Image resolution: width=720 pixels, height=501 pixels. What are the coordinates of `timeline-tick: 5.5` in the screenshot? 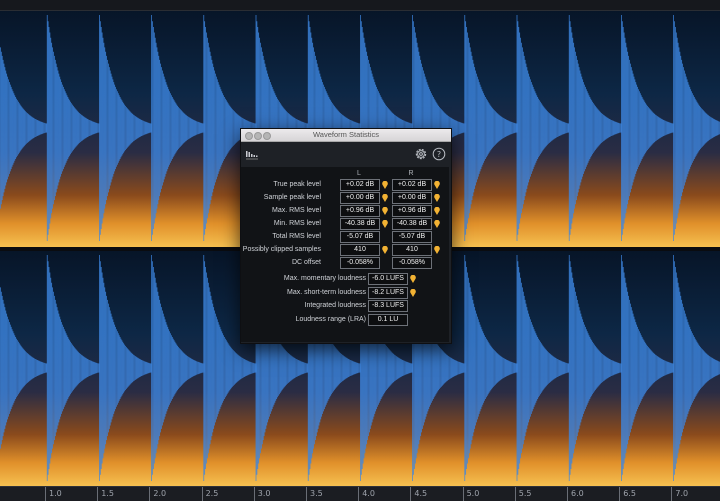 It's located at (523, 494).